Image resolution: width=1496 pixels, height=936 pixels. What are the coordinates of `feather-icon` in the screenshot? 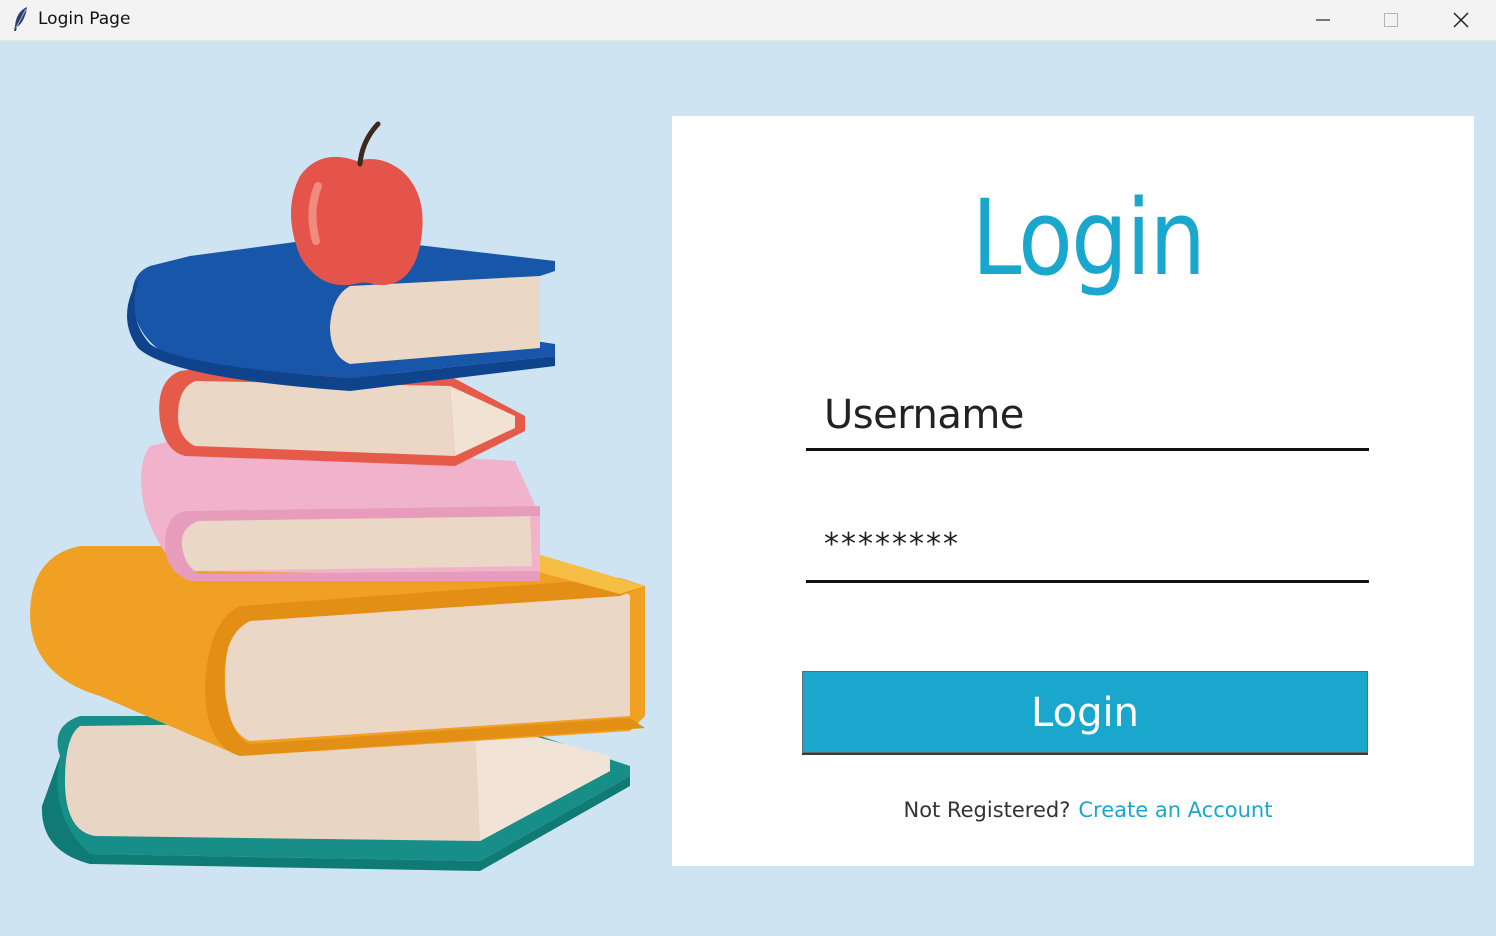 It's located at (20, 19).